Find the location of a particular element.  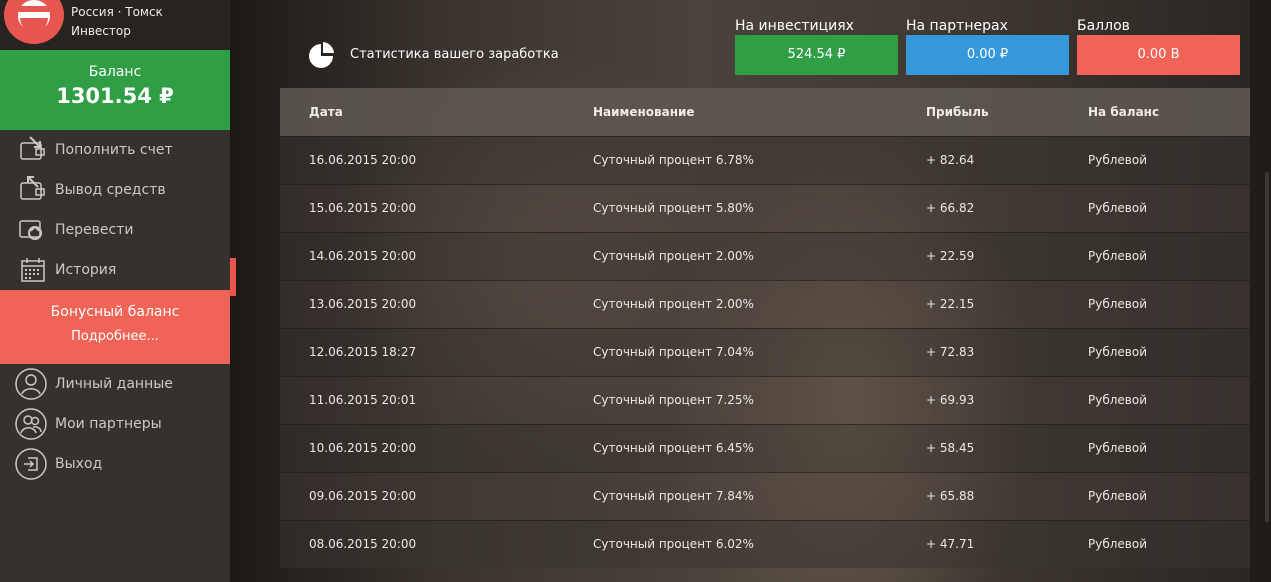

stats-title: Статистика вашего заработка is located at coordinates (454, 54).